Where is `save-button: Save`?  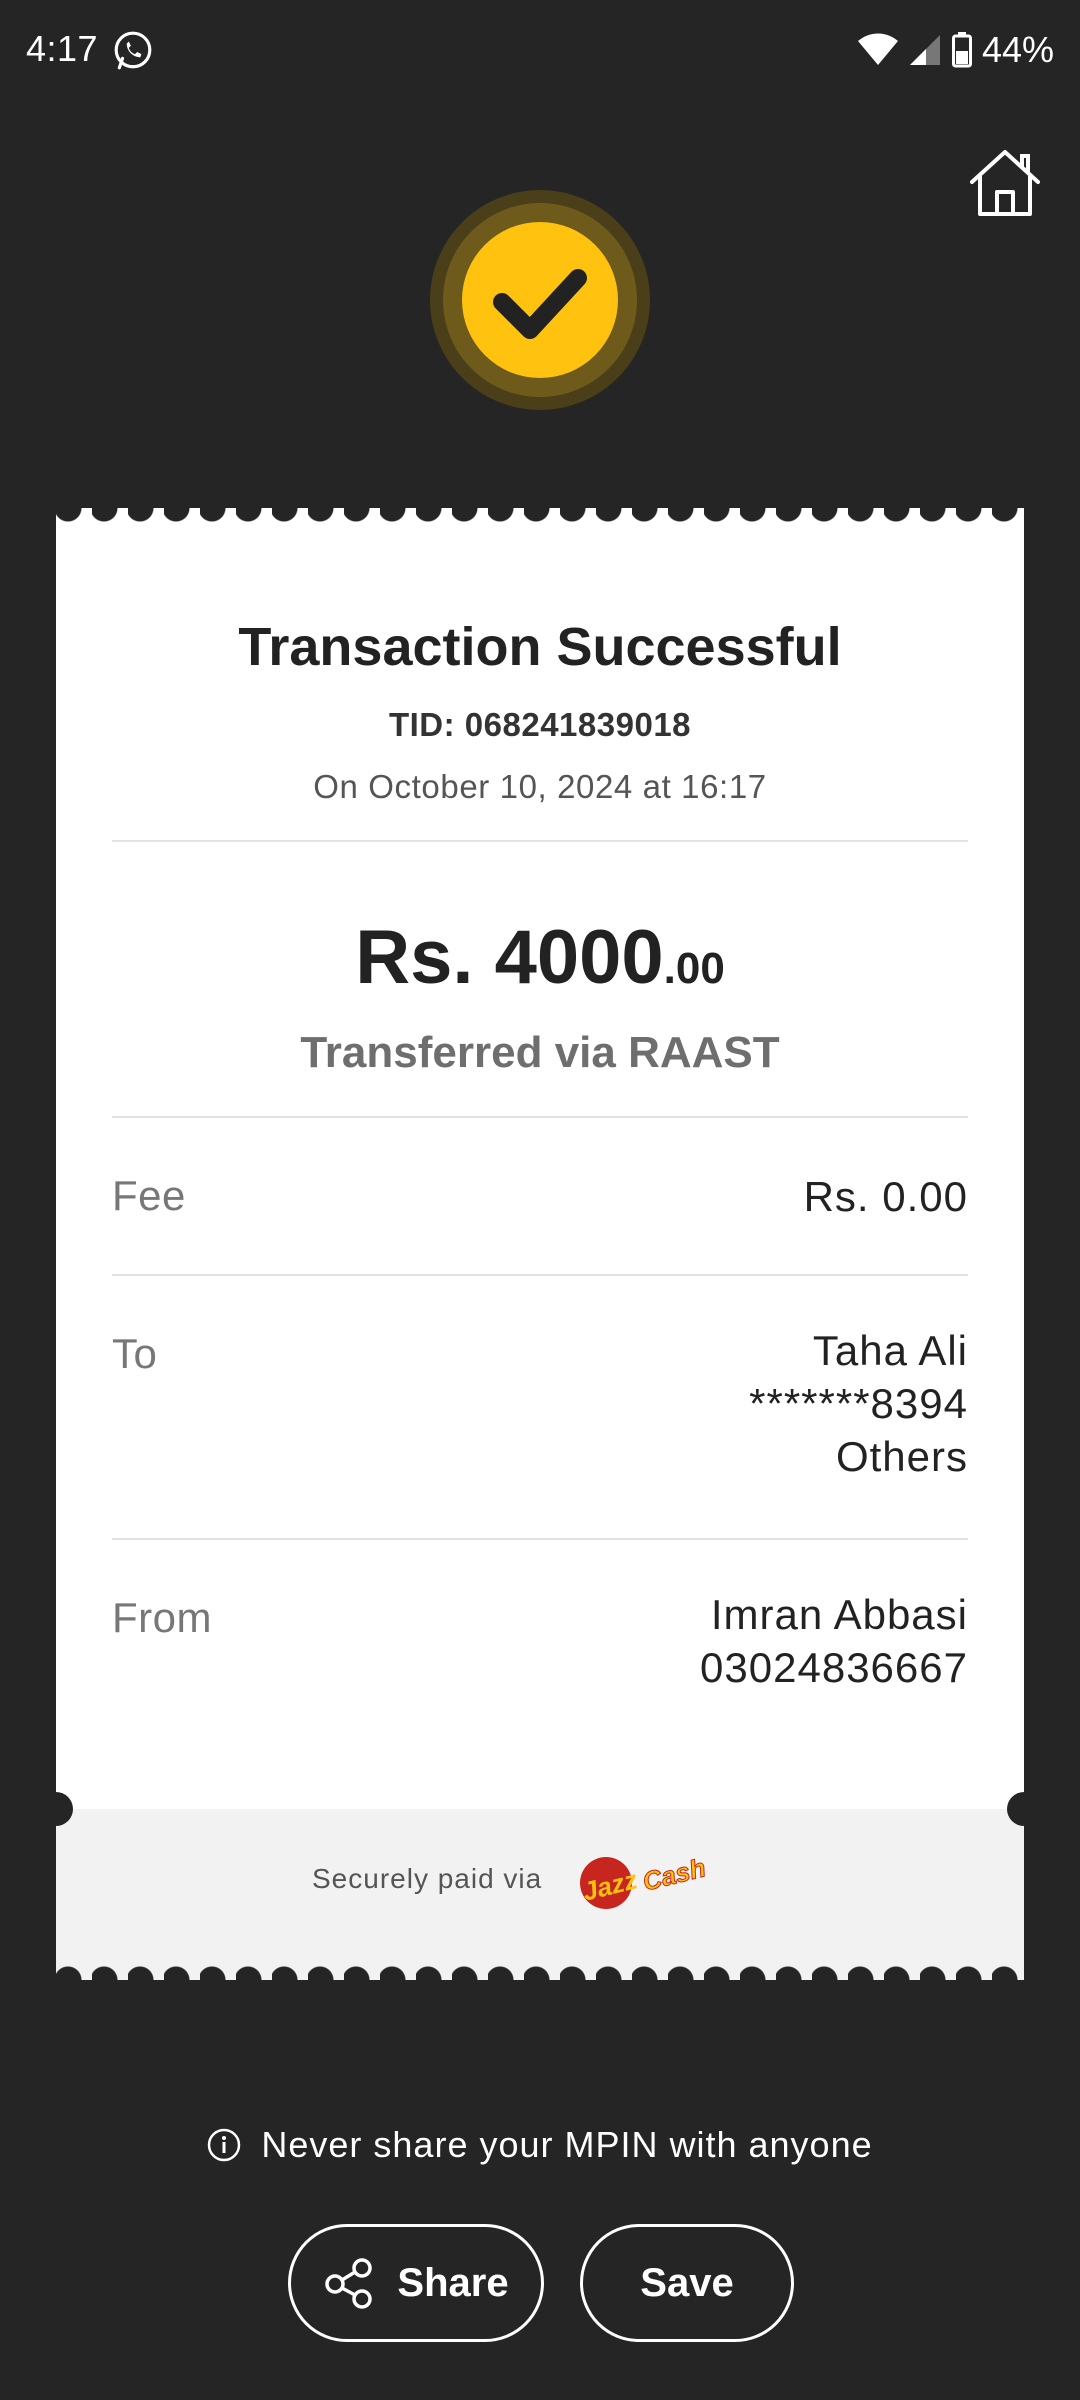
save-button: Save is located at coordinates (687, 2283).